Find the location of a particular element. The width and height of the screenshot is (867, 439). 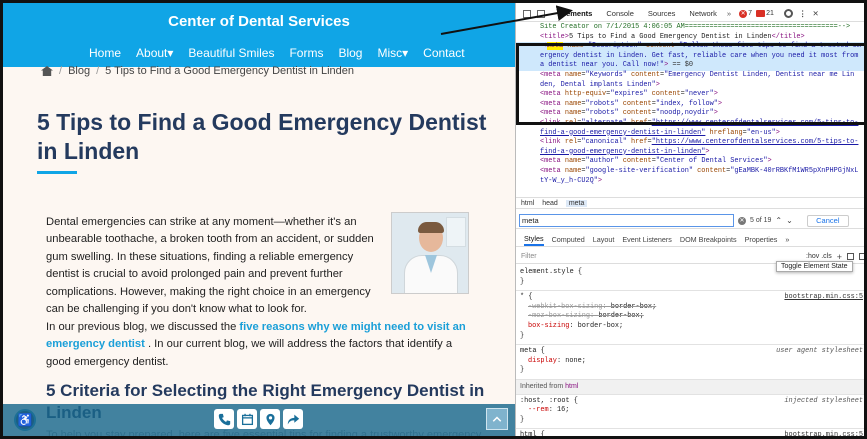

home-icon is located at coordinates (47, 71).